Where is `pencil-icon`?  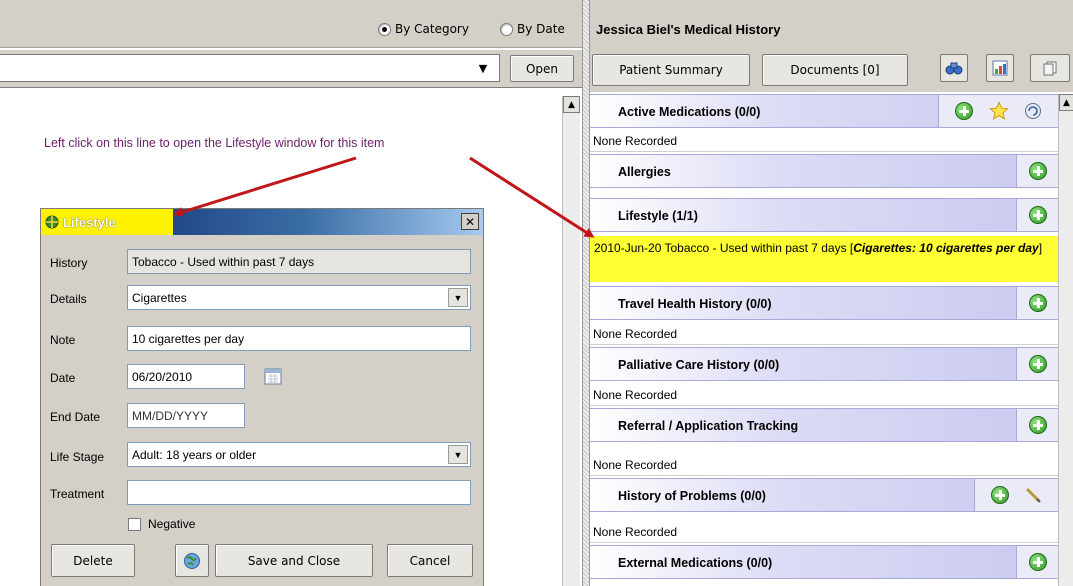
pencil-icon is located at coordinates (1033, 495).